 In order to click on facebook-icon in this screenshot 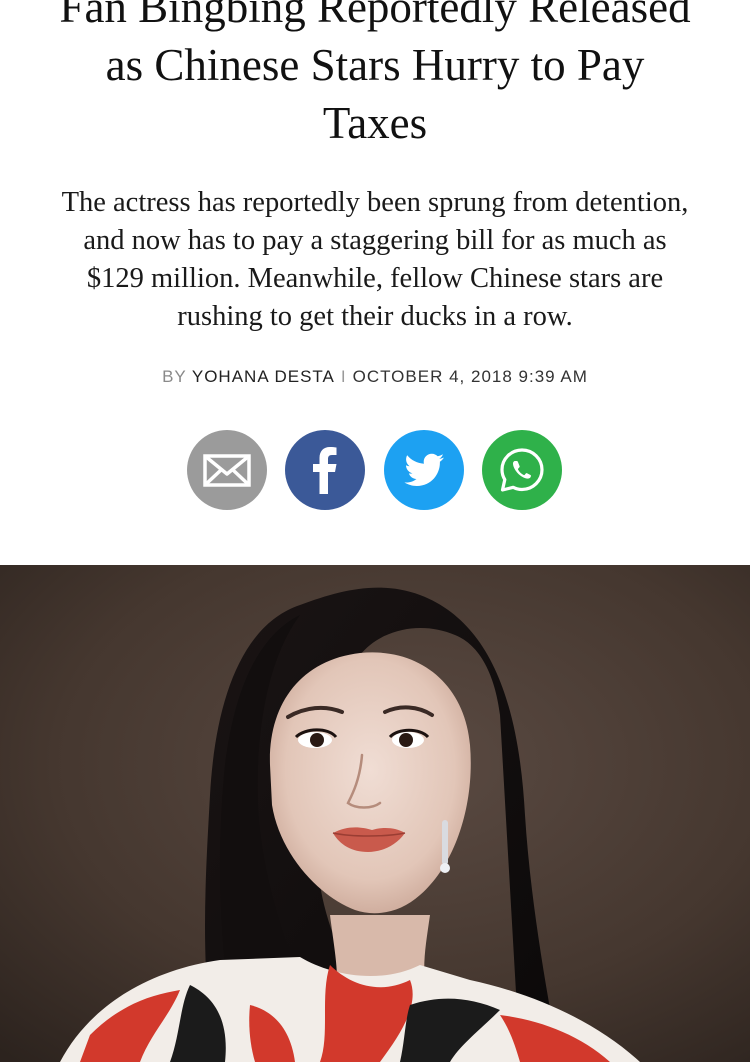, I will do `click(325, 470)`.